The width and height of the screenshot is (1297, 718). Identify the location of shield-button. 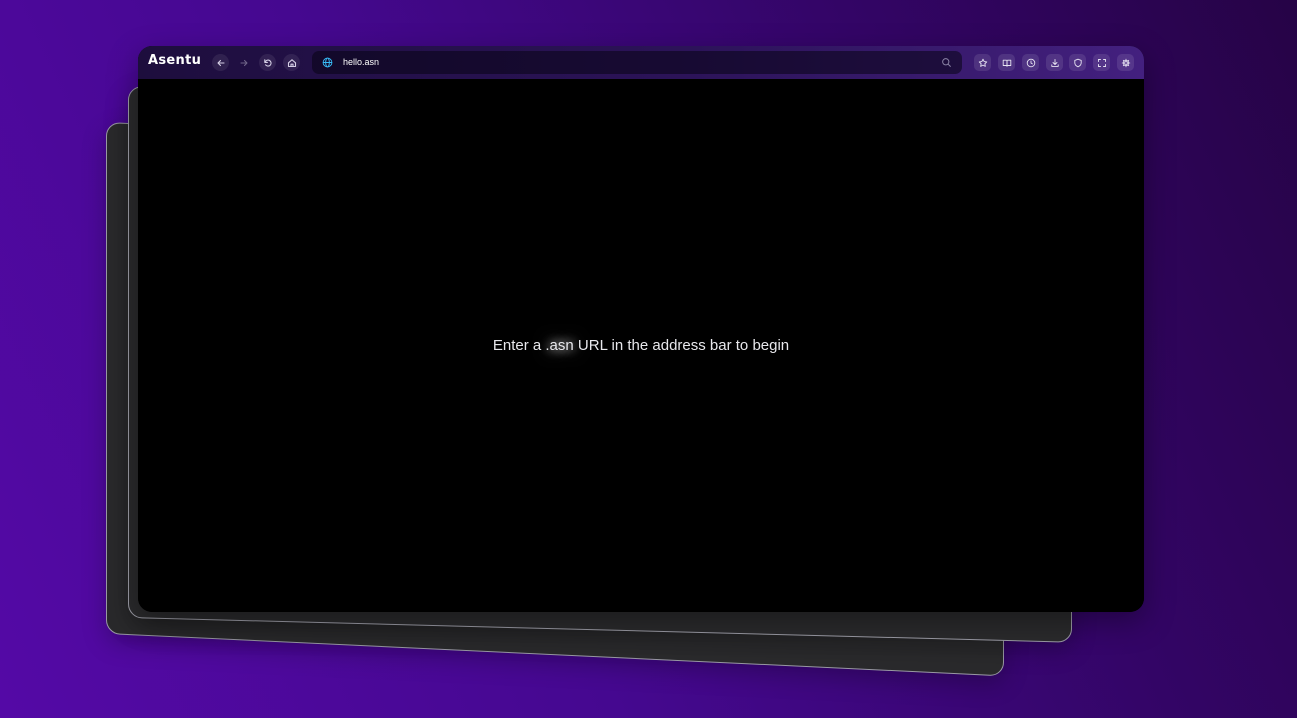
(1077, 62).